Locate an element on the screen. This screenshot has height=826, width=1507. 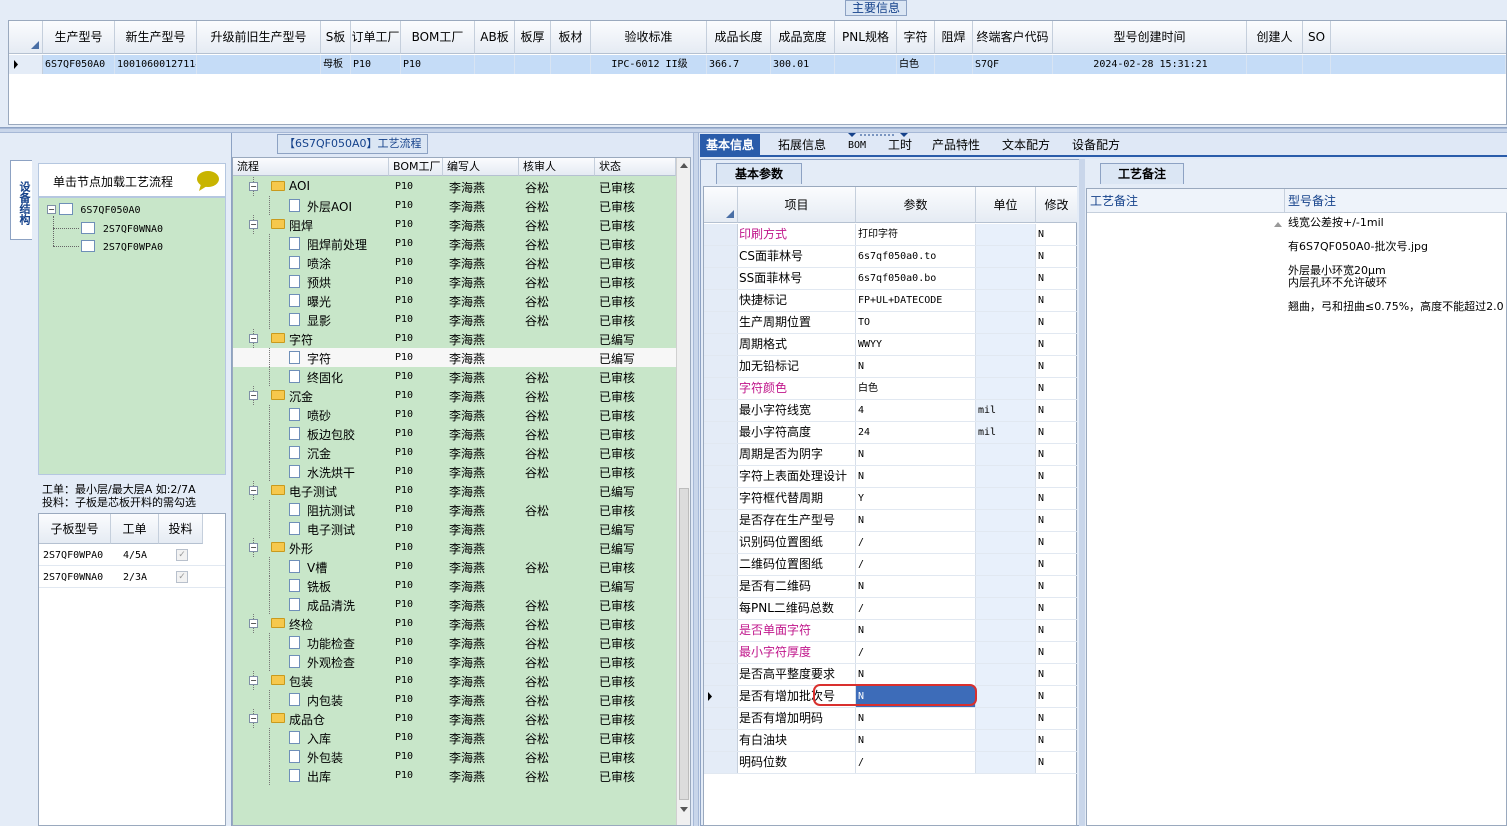
param-value: 白色 is located at coordinates (916, 388).